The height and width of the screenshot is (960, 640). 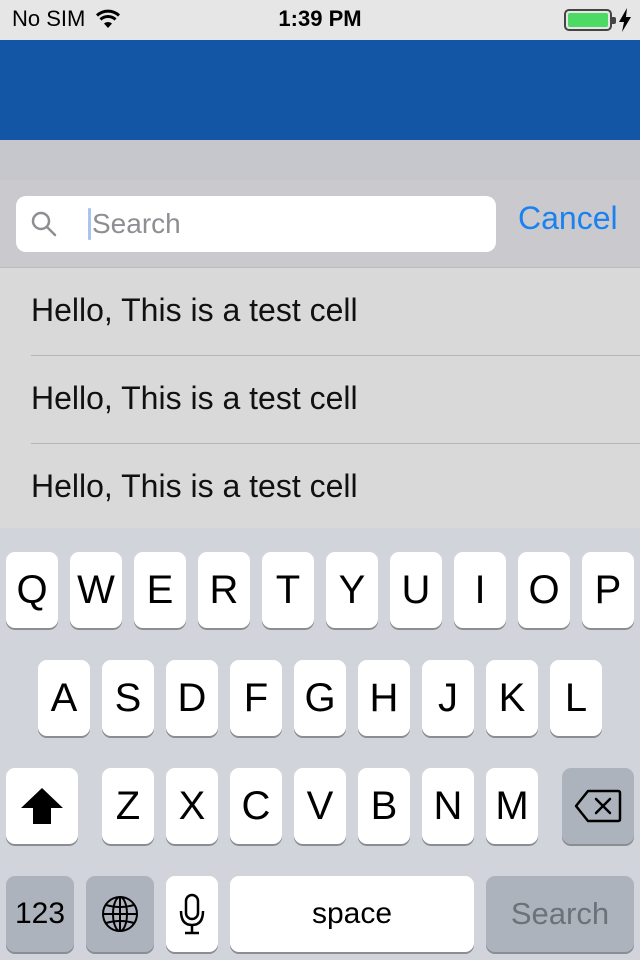 What do you see at coordinates (224, 590) in the screenshot?
I see `key-r: R` at bounding box center [224, 590].